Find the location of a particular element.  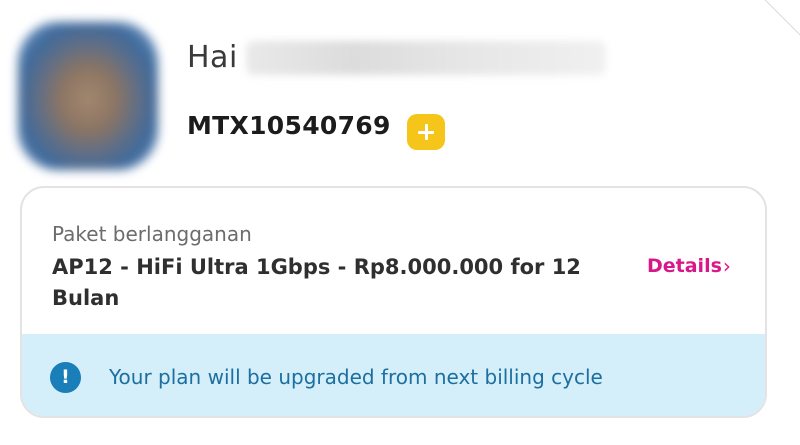

redacted-user-name is located at coordinates (425, 57).